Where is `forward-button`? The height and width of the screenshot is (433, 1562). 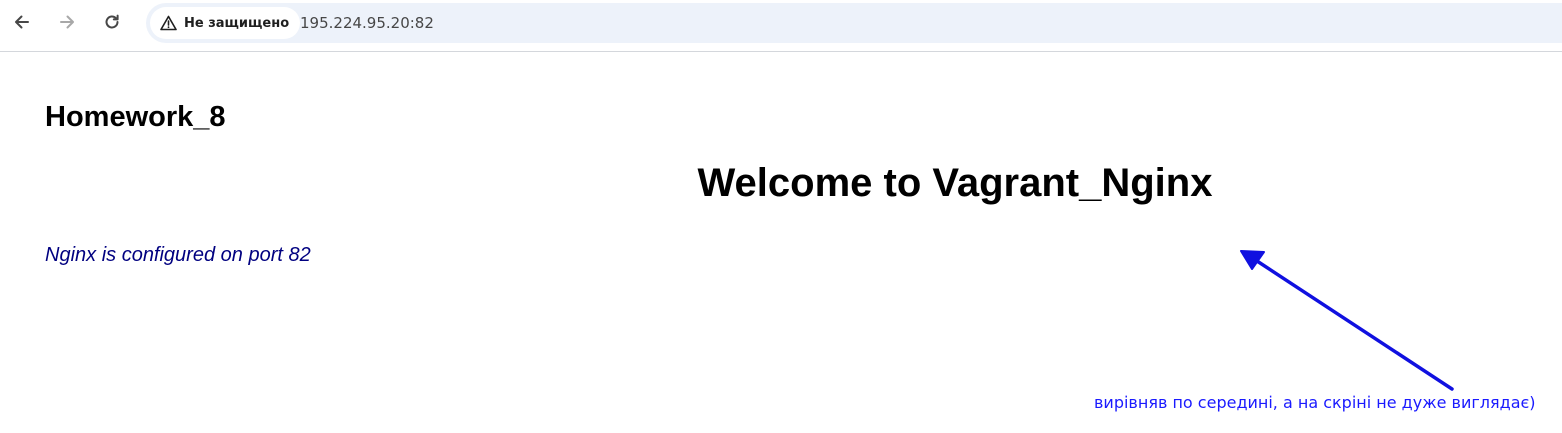
forward-button is located at coordinates (67, 22).